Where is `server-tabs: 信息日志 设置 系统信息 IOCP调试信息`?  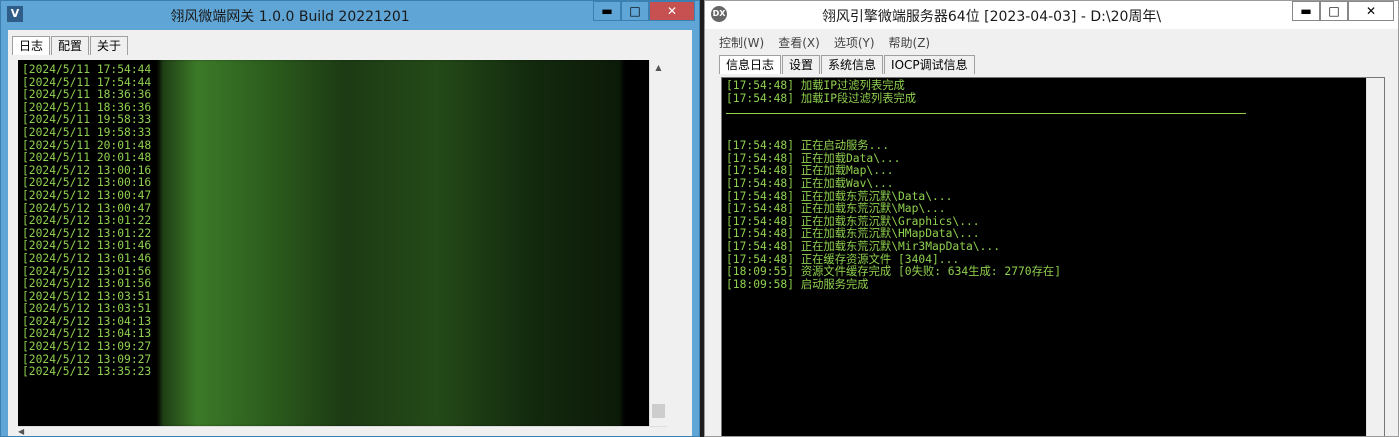 server-tabs: 信息日志 设置 系统信息 IOCP调试信息 is located at coordinates (847, 64).